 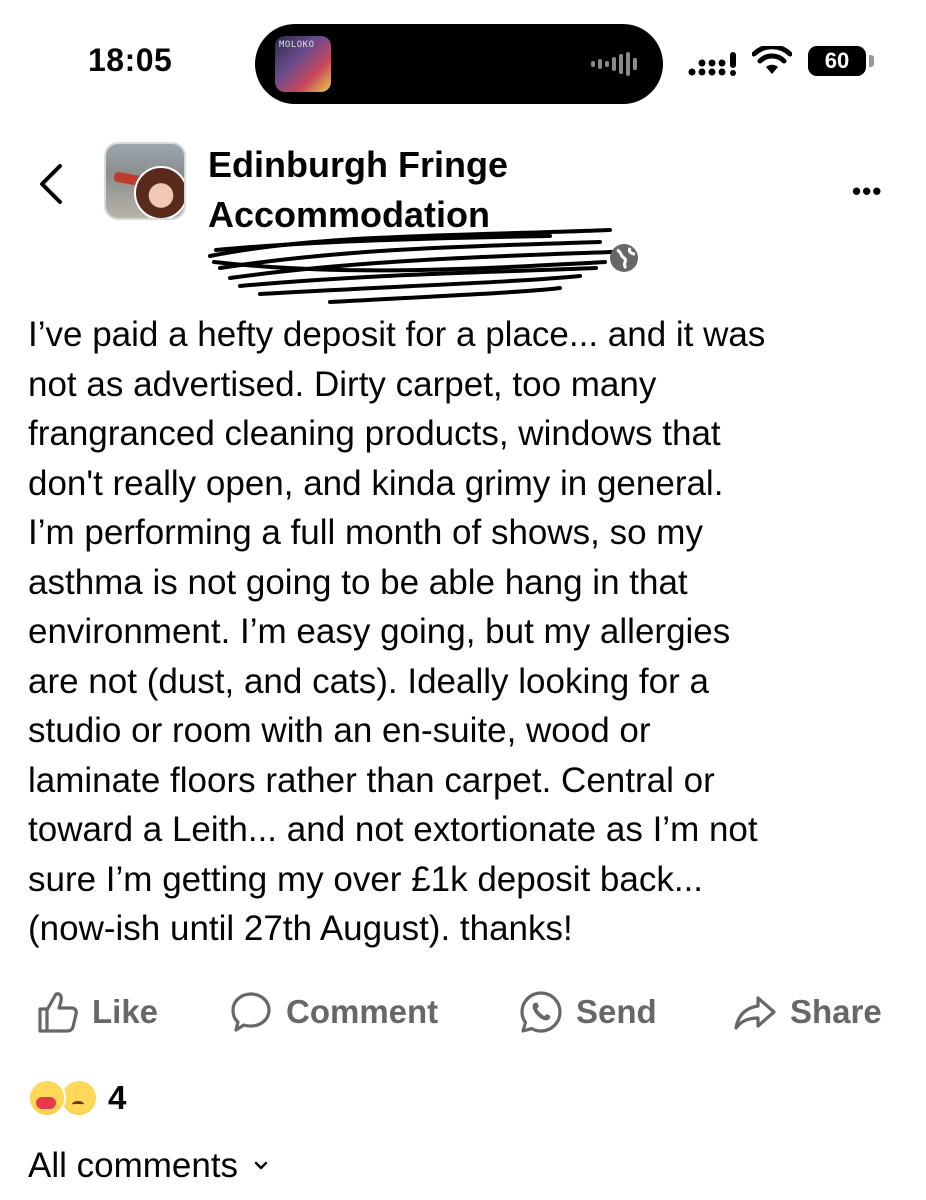 What do you see at coordinates (303, 64) in the screenshot?
I see `now-playing-thumbnail: MOLOKO` at bounding box center [303, 64].